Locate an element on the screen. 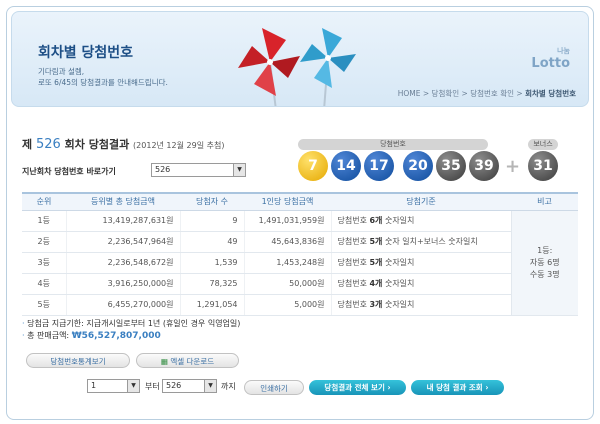 The height and width of the screenshot is (424, 600). range-from-select: 1 ▼ is located at coordinates (113, 386).